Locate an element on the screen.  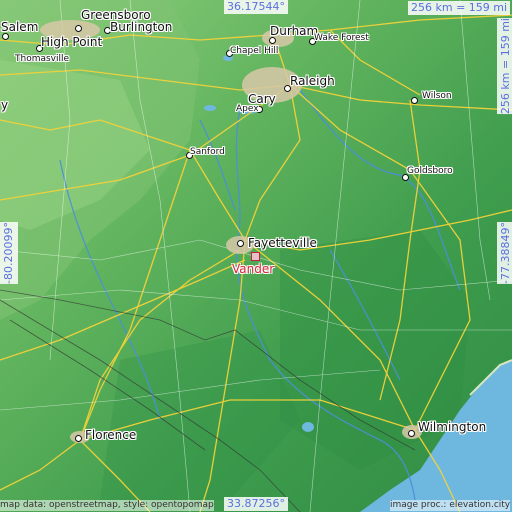
city-label-partial: y is located at coordinates (5, 105).